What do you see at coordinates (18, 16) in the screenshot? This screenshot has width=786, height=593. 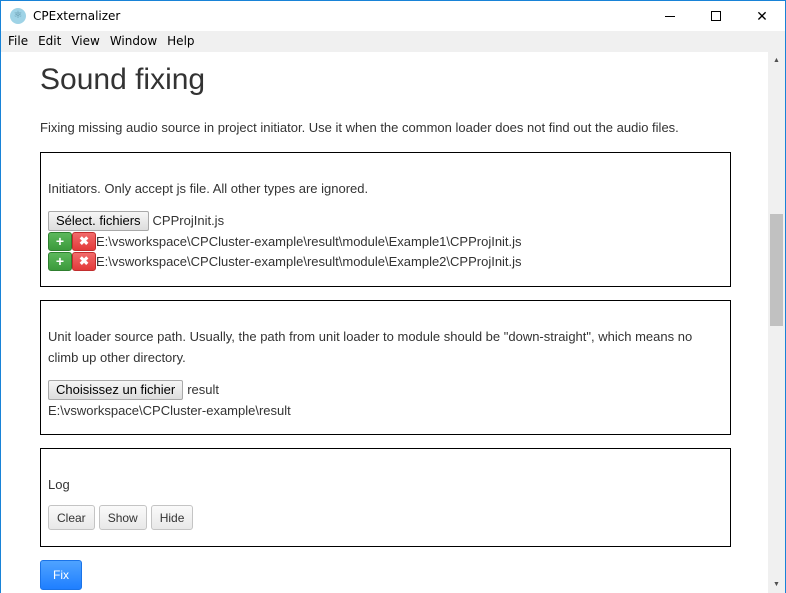 I see `app-logo-icon: ⚛` at bounding box center [18, 16].